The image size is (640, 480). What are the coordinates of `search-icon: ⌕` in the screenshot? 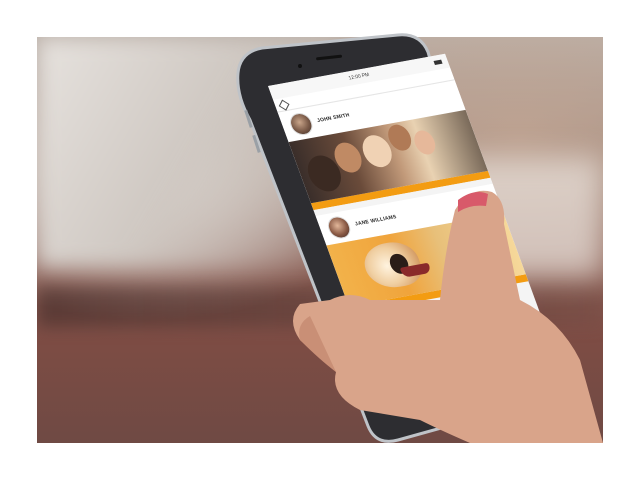 It's located at (425, 361).